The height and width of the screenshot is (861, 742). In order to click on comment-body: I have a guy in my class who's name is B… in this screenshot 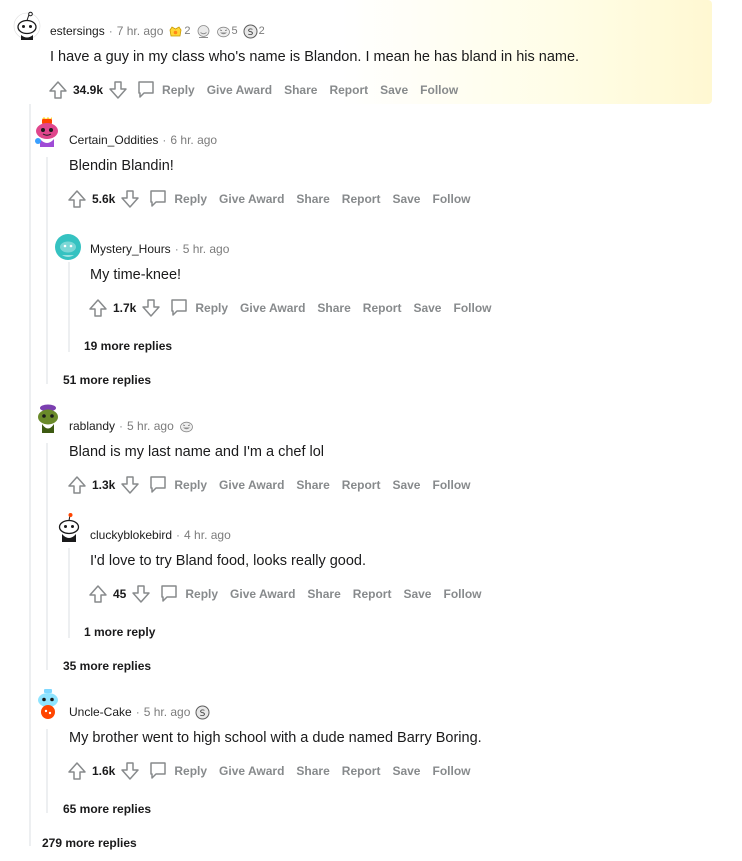, I will do `click(315, 57)`.